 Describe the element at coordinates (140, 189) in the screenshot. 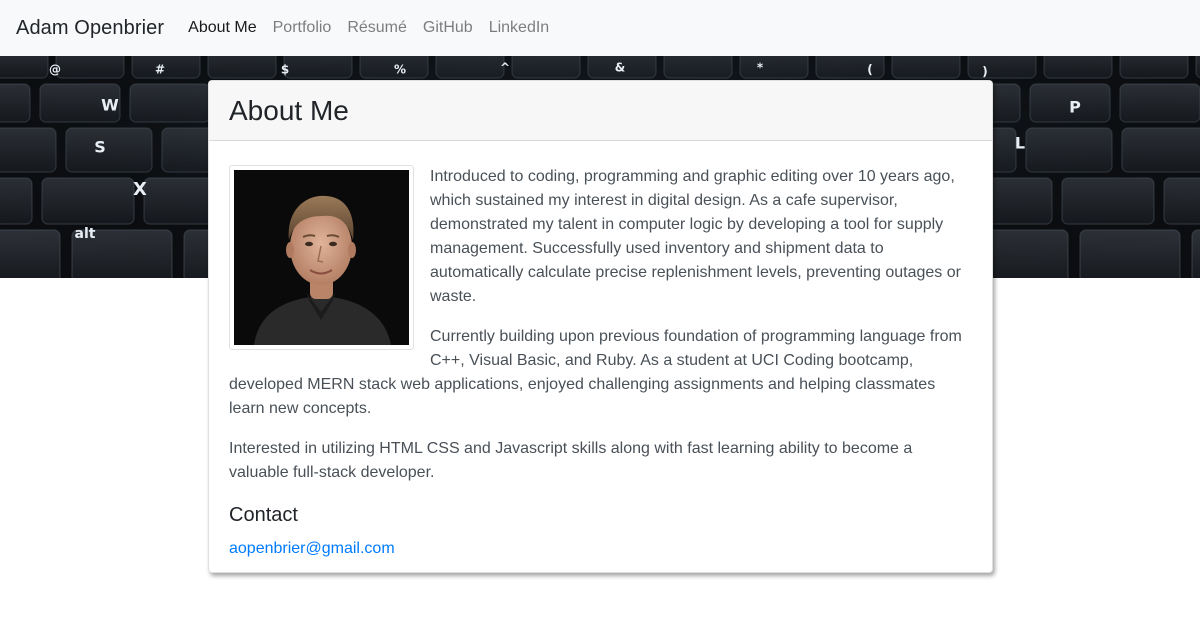

I see `keycap-legend: X` at that location.